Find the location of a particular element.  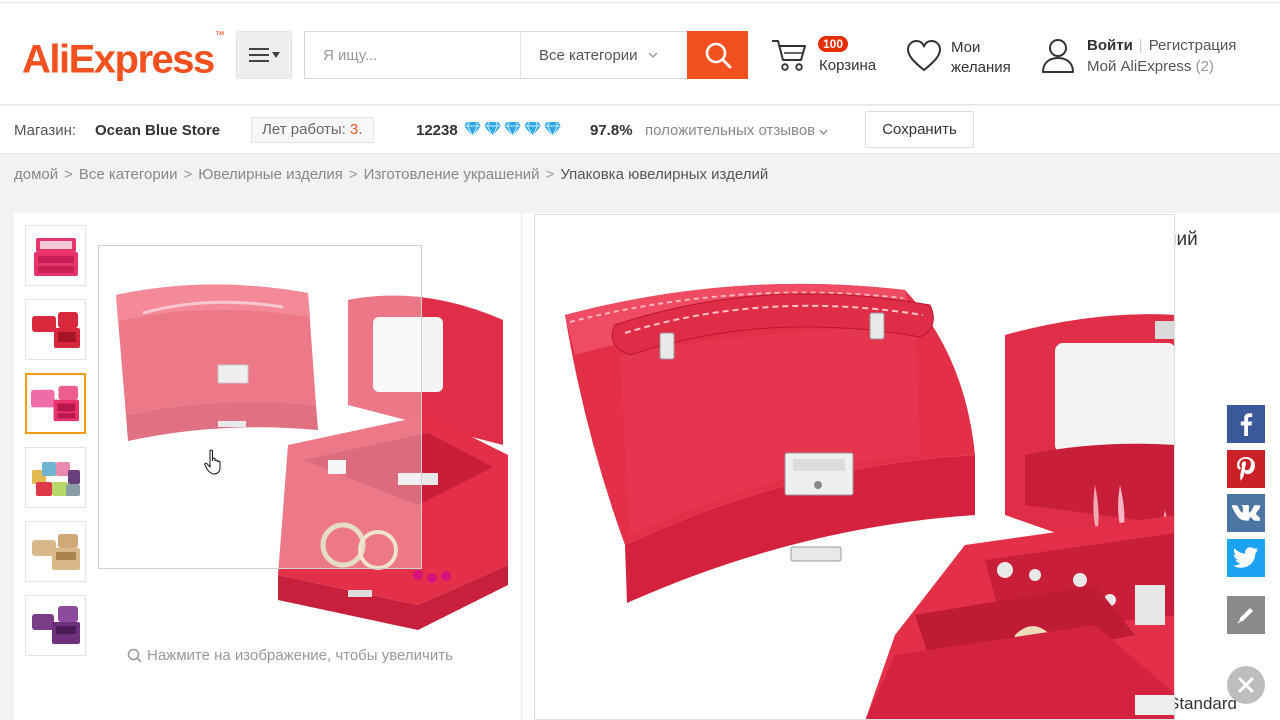

account-line: Войти | Регистрация is located at coordinates (1161, 45).